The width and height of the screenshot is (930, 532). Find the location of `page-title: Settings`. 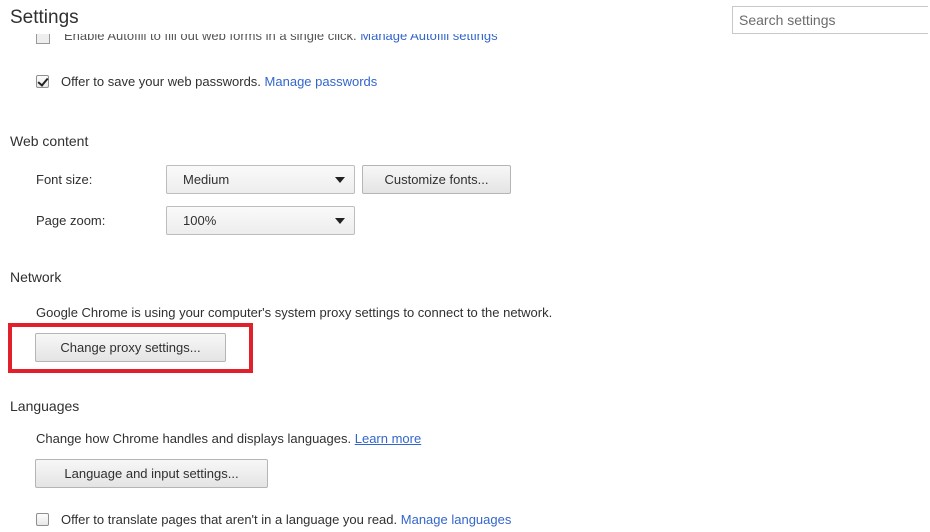

page-title: Settings is located at coordinates (44, 17).